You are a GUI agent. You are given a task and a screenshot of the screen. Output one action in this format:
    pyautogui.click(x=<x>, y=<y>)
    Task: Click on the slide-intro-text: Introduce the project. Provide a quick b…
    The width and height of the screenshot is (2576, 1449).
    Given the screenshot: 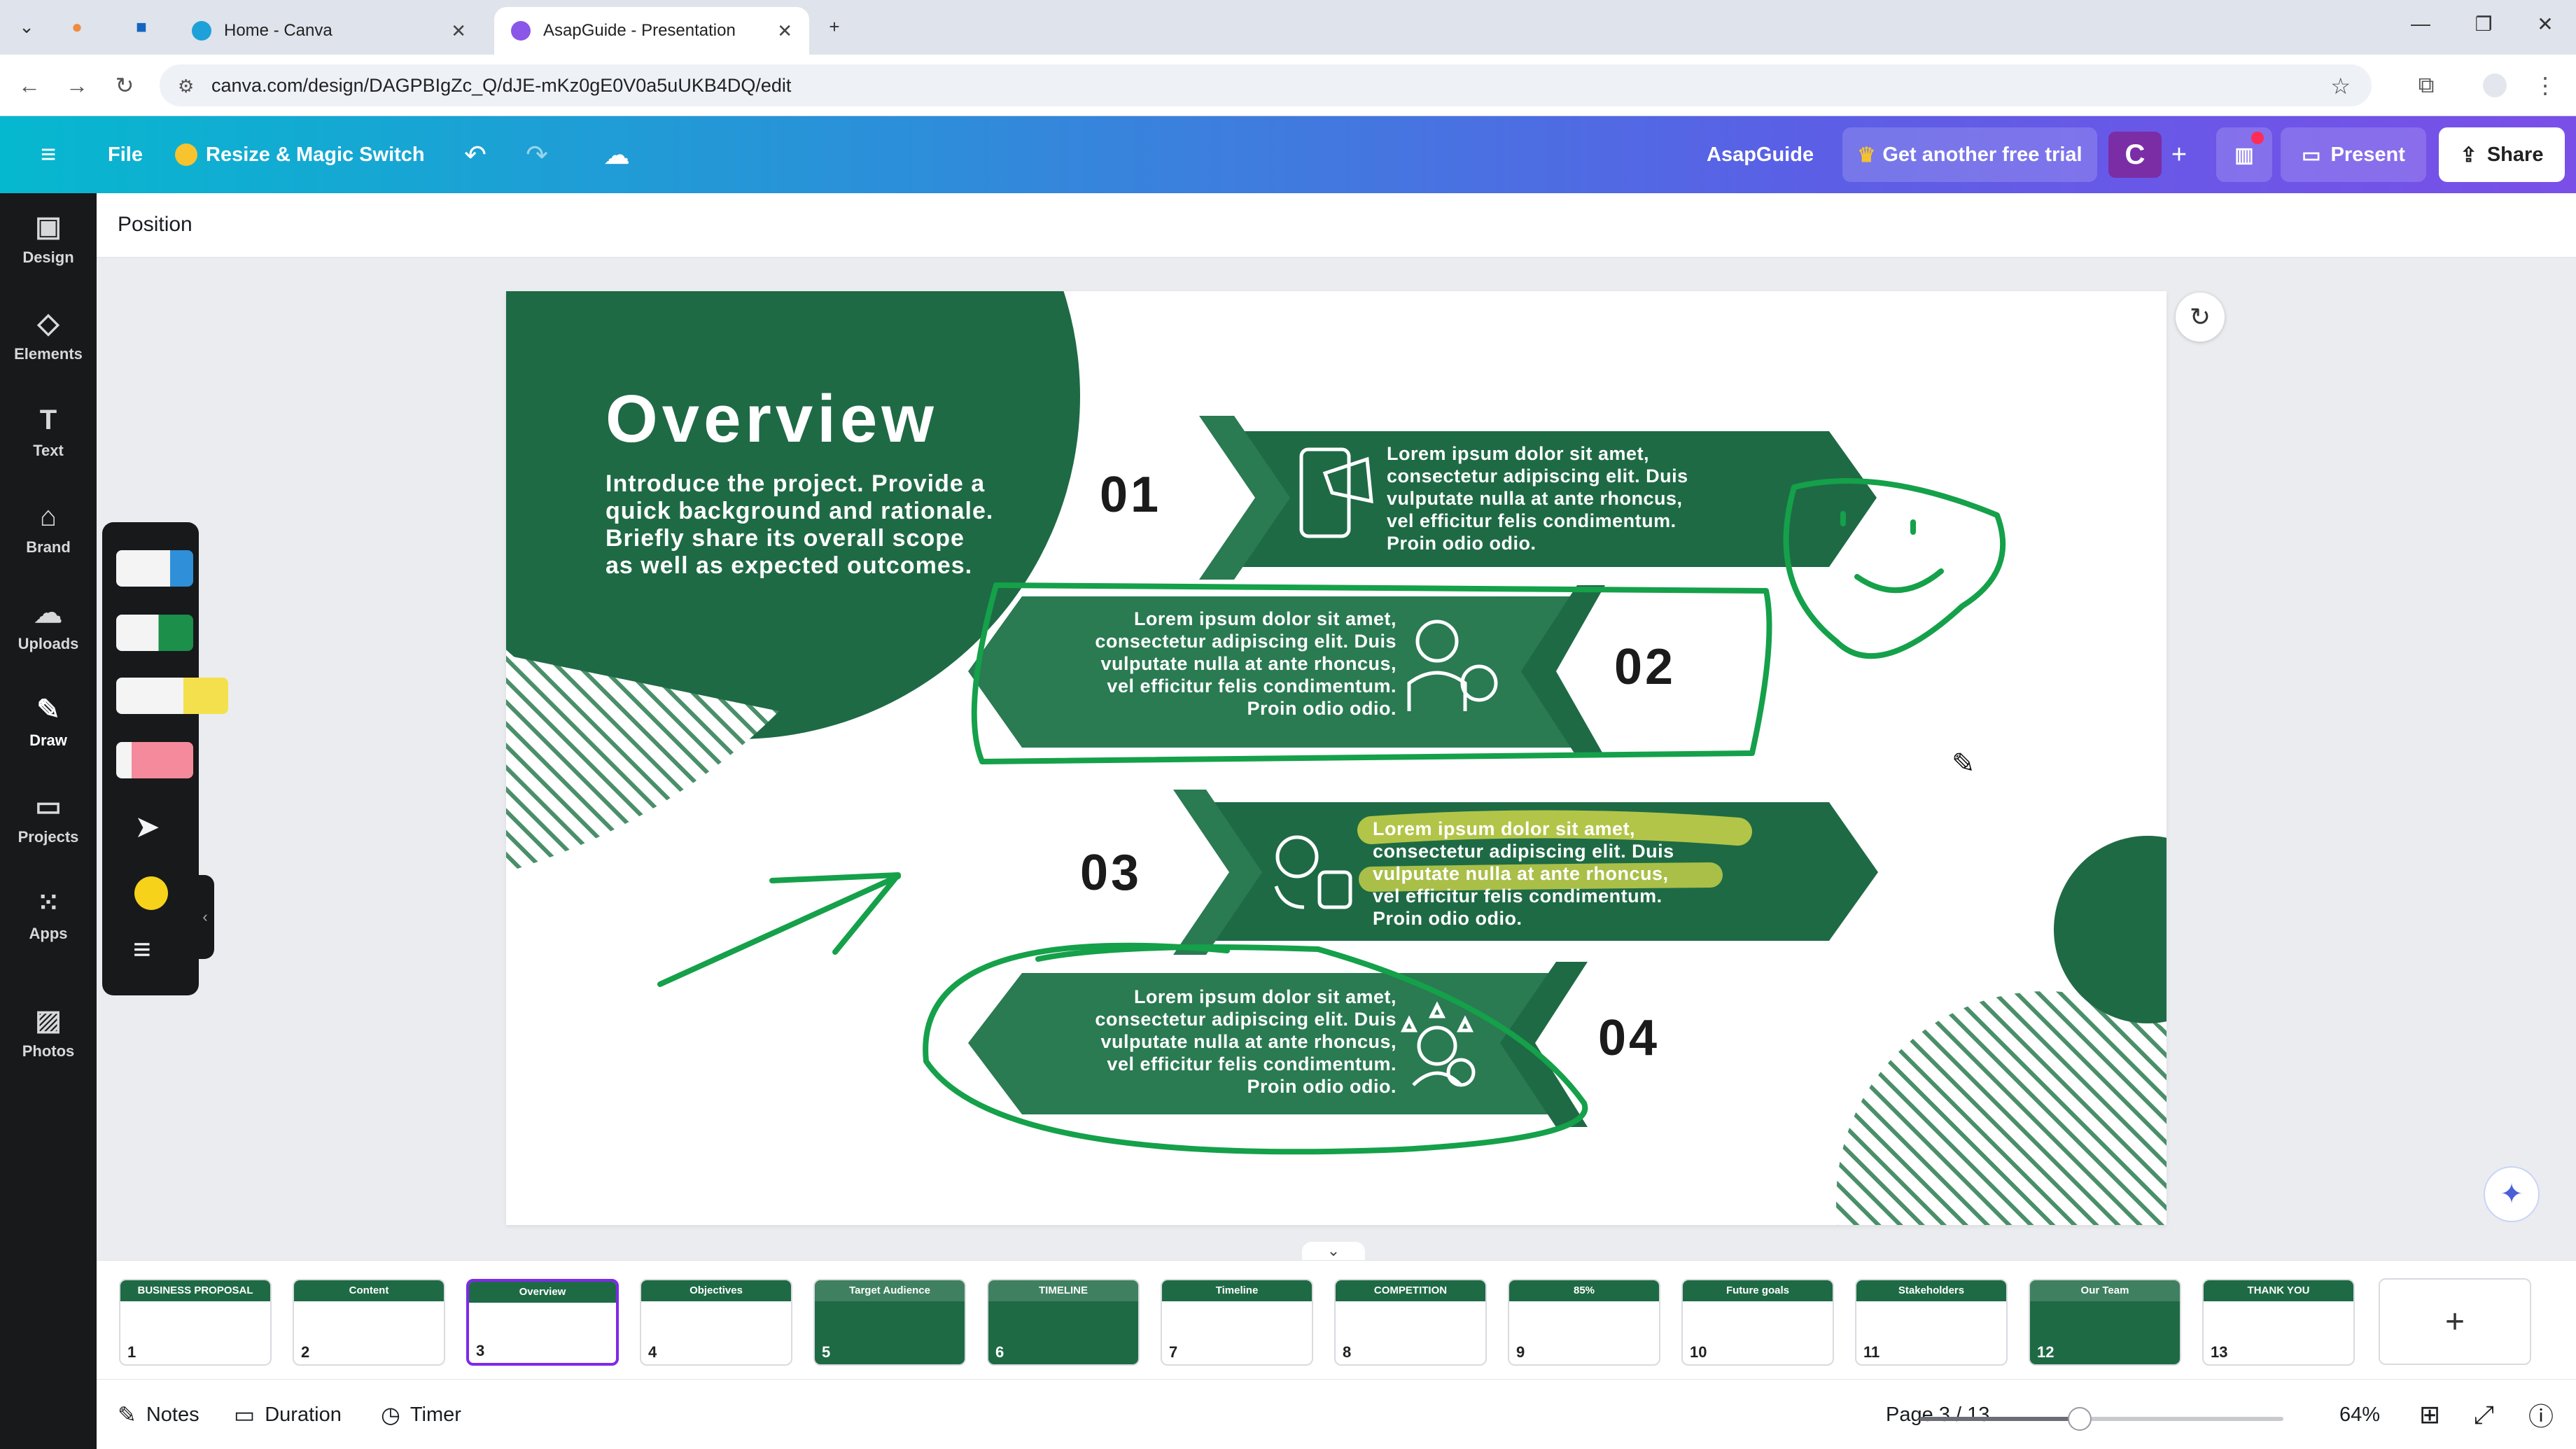 What is the action you would take?
    pyautogui.click(x=801, y=525)
    